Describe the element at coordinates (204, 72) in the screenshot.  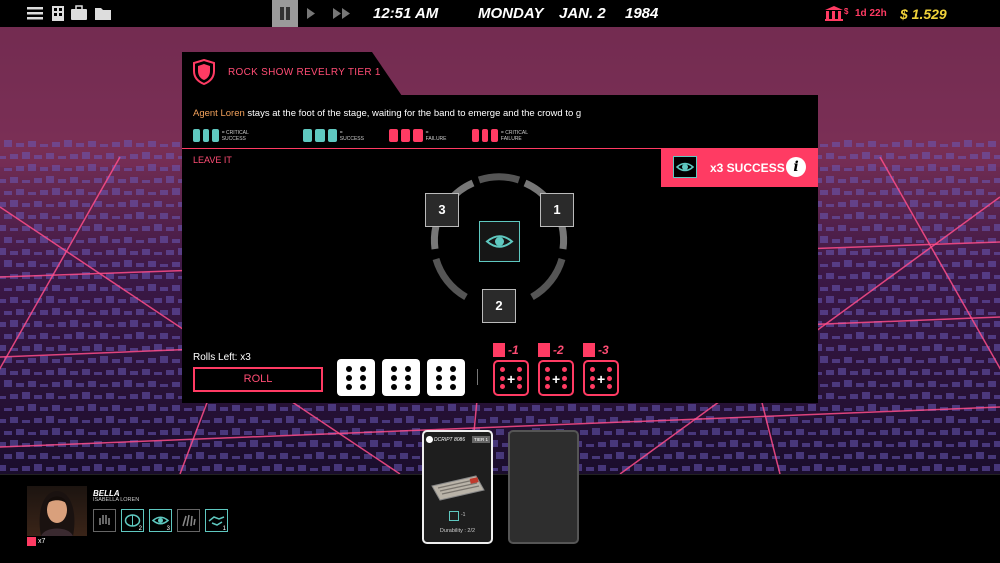
I see `shield-icon` at that location.